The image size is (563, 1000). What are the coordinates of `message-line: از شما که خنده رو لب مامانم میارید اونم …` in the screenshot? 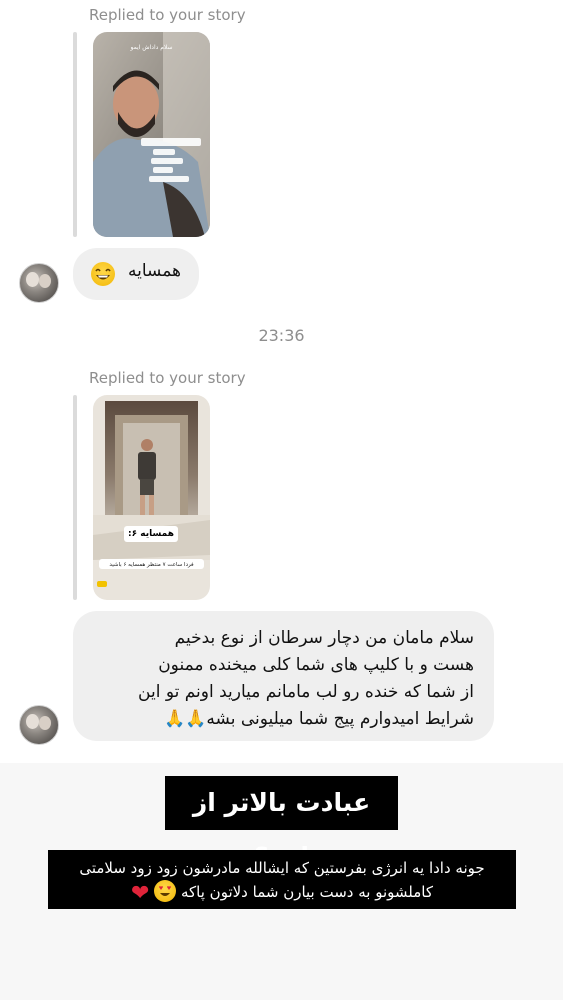 It's located at (306, 692).